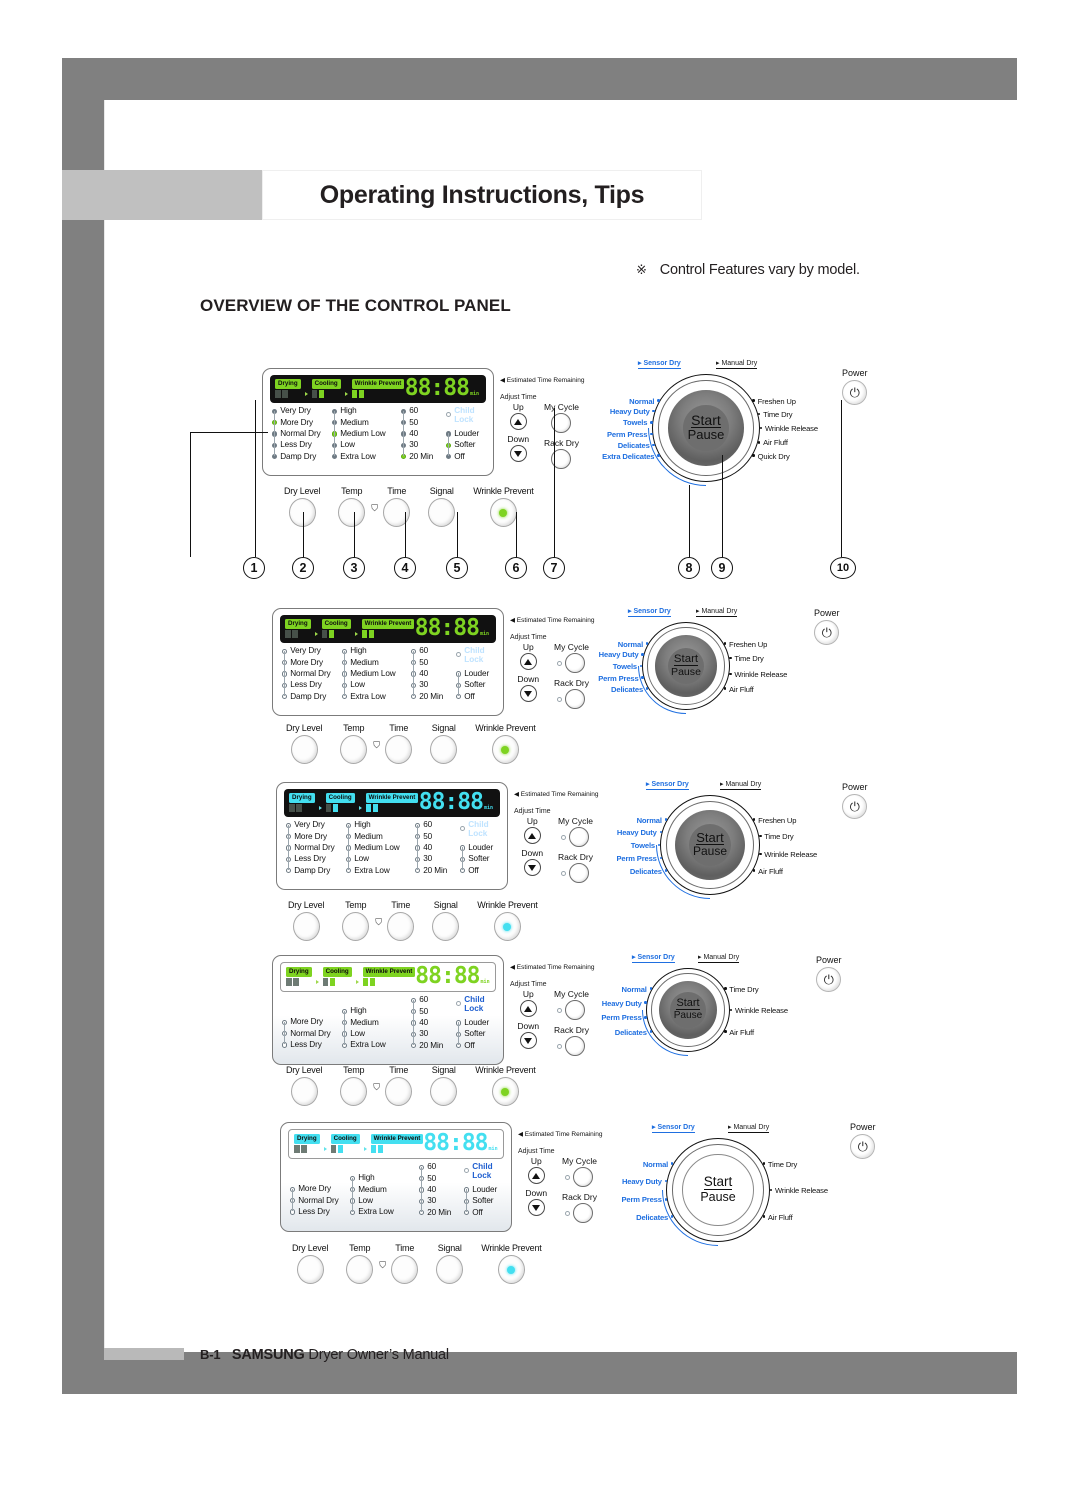 This screenshot has height=1509, width=1080. What do you see at coordinates (583, 1177) in the screenshot?
I see `my-cycle-button` at bounding box center [583, 1177].